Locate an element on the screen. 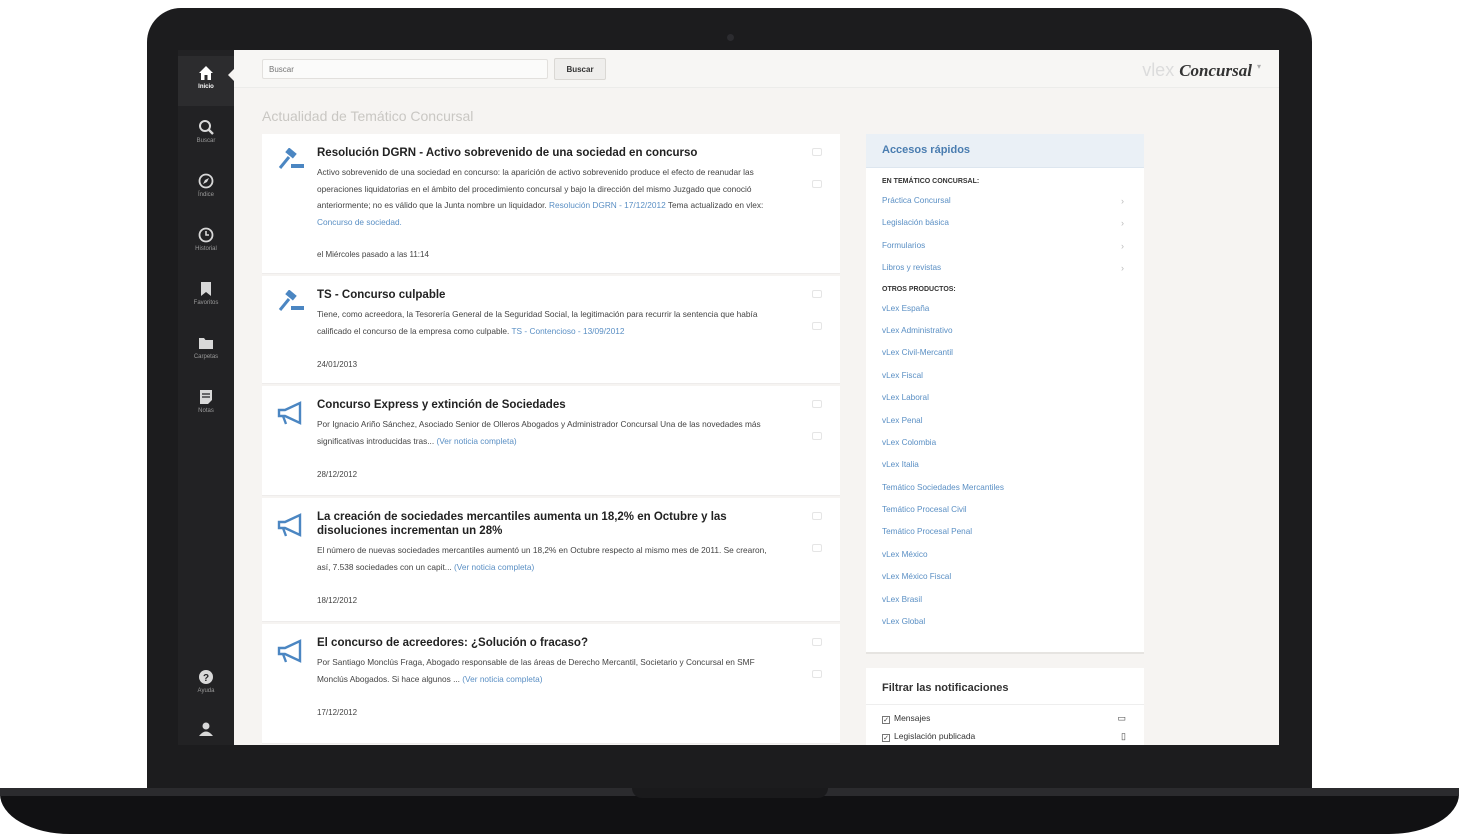 The image size is (1459, 834). product-link: vLex España is located at coordinates (1005, 309).